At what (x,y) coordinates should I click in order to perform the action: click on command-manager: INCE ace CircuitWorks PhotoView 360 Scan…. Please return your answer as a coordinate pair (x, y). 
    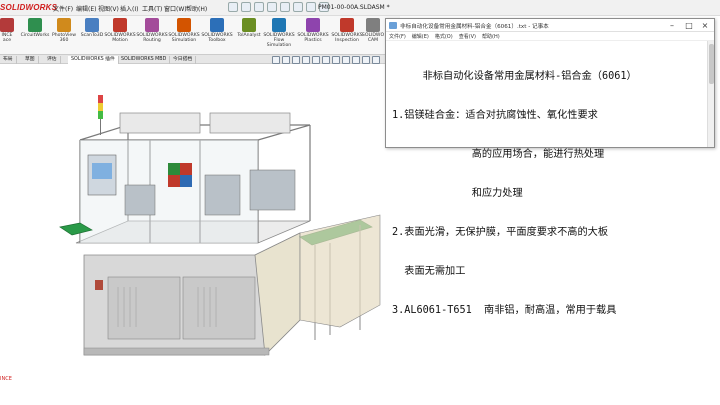
    Looking at the image, I should click on (200, 35).